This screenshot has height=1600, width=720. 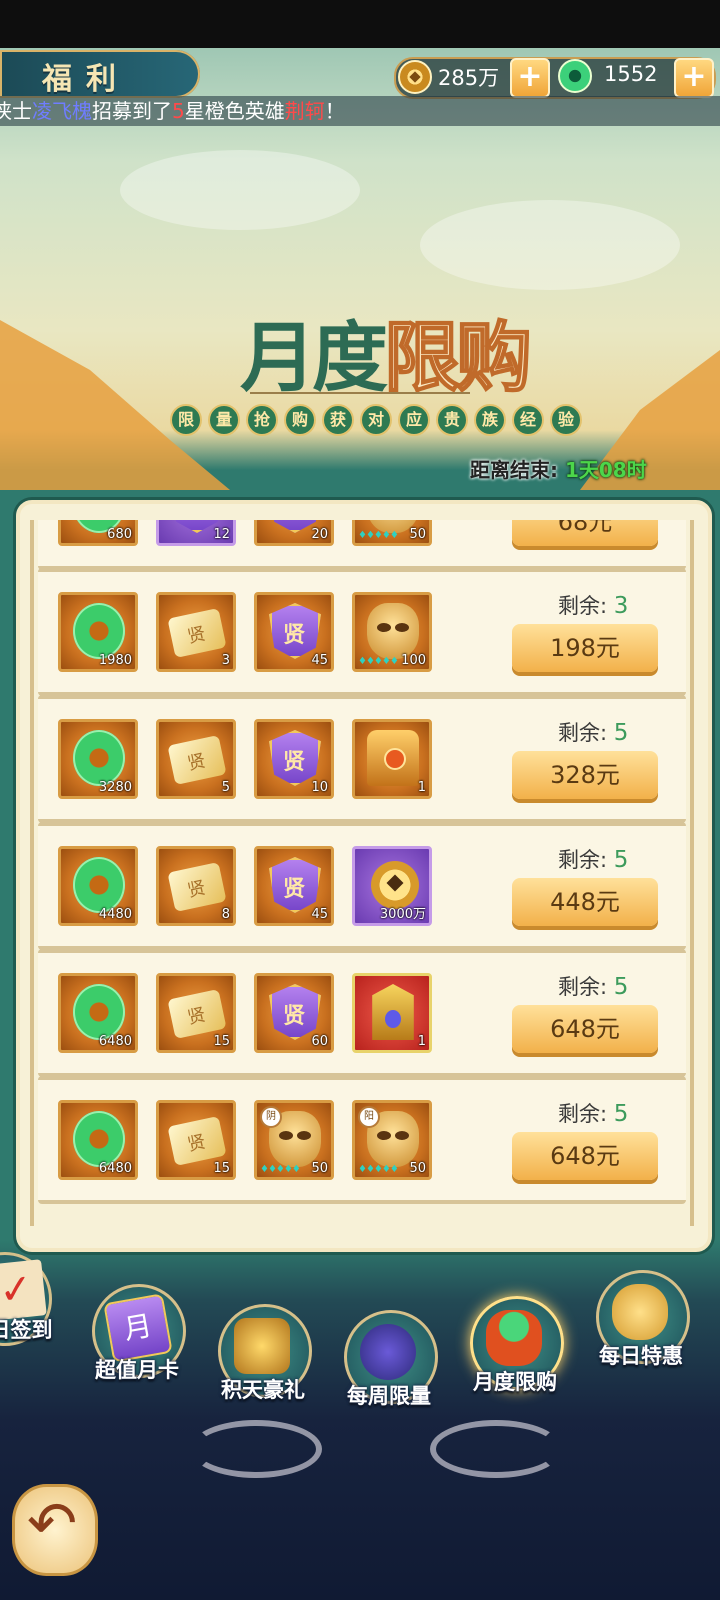 I want to click on reward-item: ♦♦♦♦♦ 100, so click(x=392, y=632).